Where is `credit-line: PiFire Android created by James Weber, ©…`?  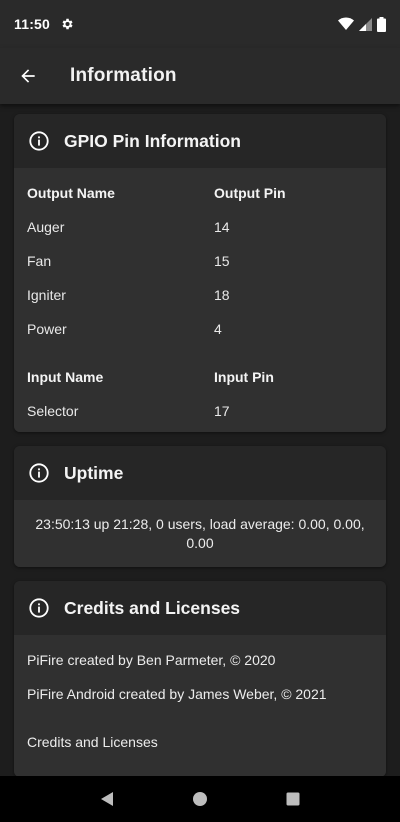
credit-line: PiFire Android created by James Weber, ©… is located at coordinates (177, 694).